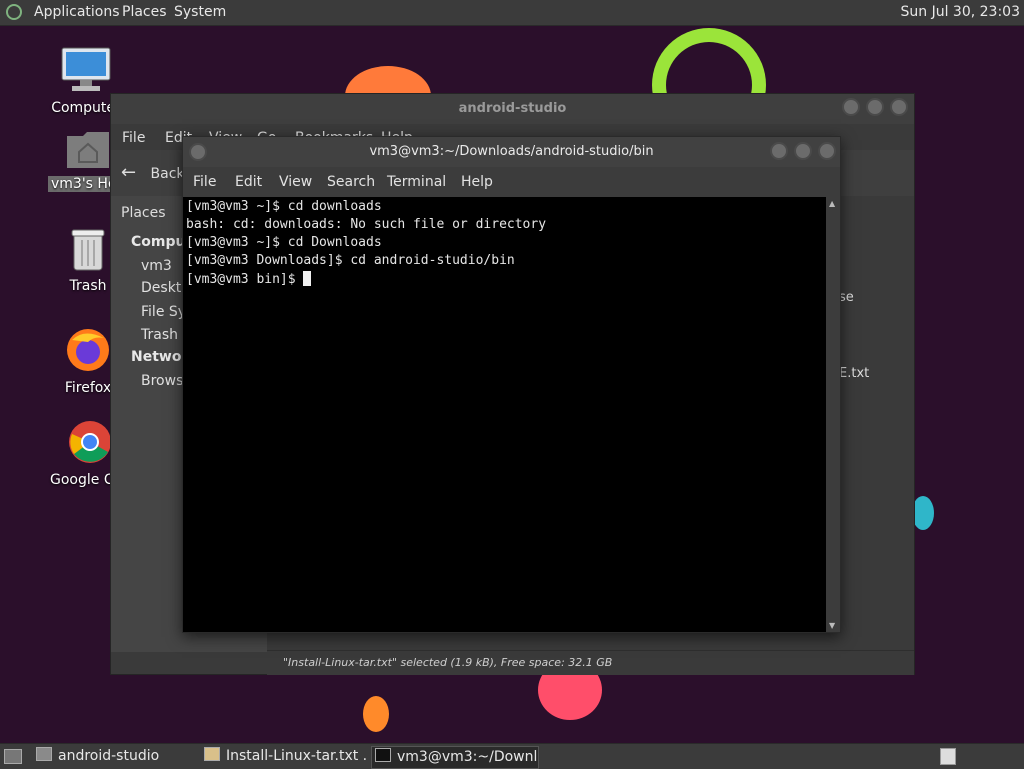 The width and height of the screenshot is (1024, 769). Describe the element at coordinates (109, 756) in the screenshot. I see `task-label: android-studio` at that location.